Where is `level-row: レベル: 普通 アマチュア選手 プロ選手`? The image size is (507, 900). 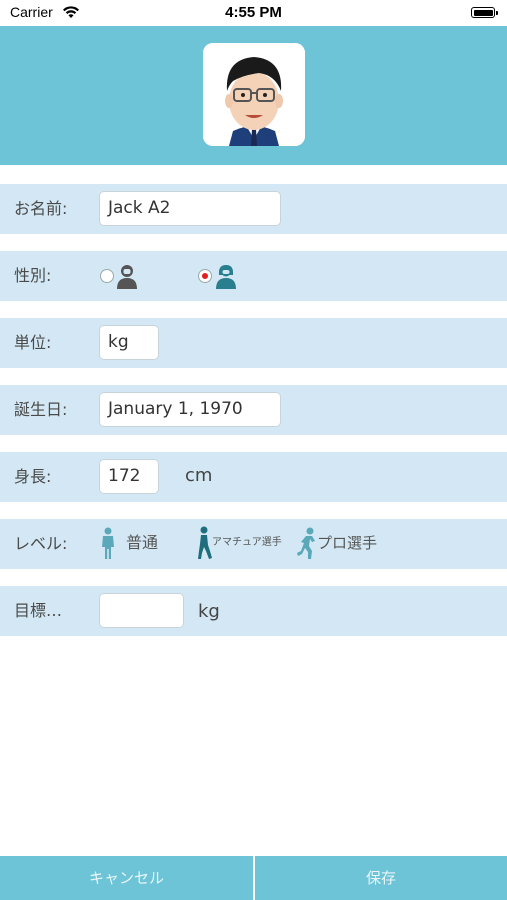
level-row: レベル: 普通 アマチュア選手 プロ選手 is located at coordinates (253, 544).